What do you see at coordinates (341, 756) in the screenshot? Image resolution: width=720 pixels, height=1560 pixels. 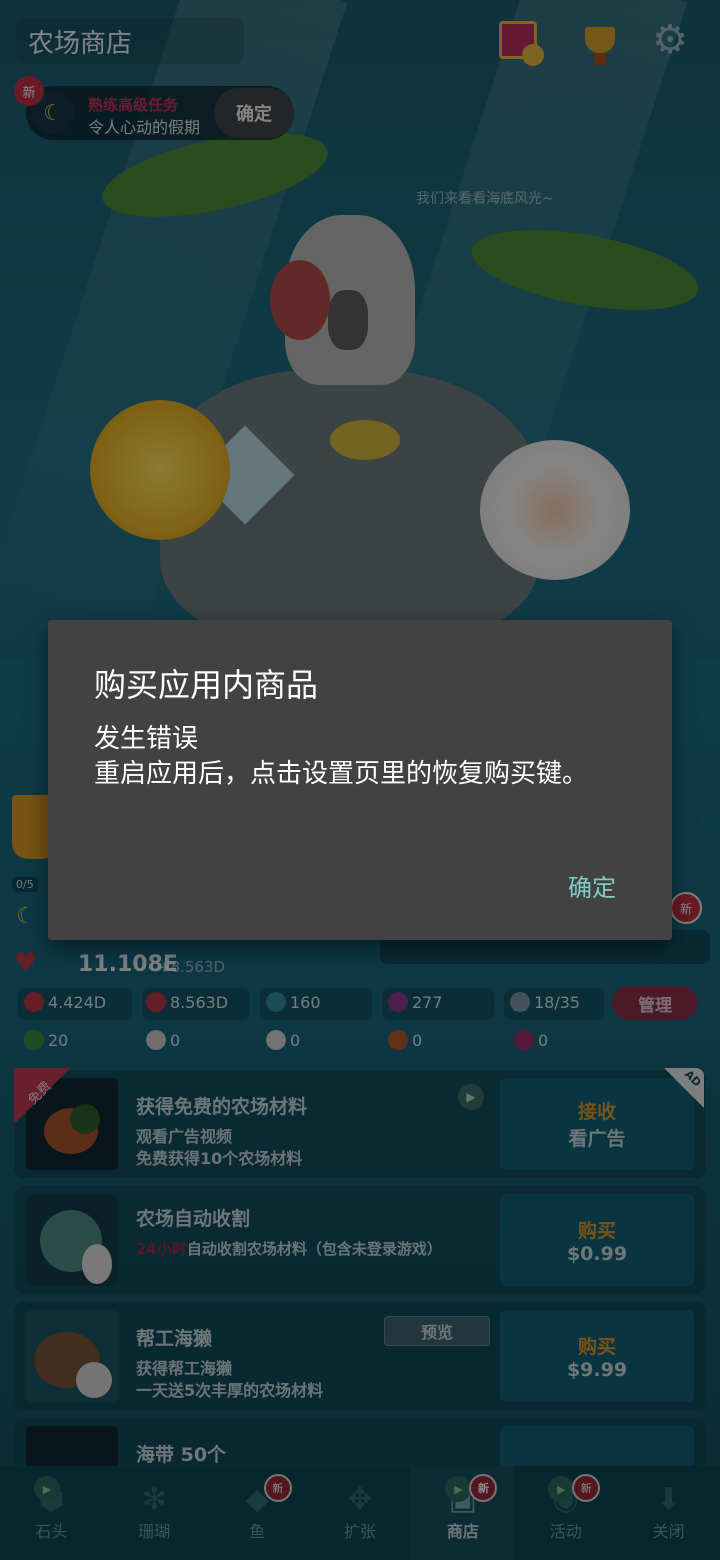 I see `dialog-message: 发生错误 重启应用后，点击设置页里的恢复购买键。` at bounding box center [341, 756].